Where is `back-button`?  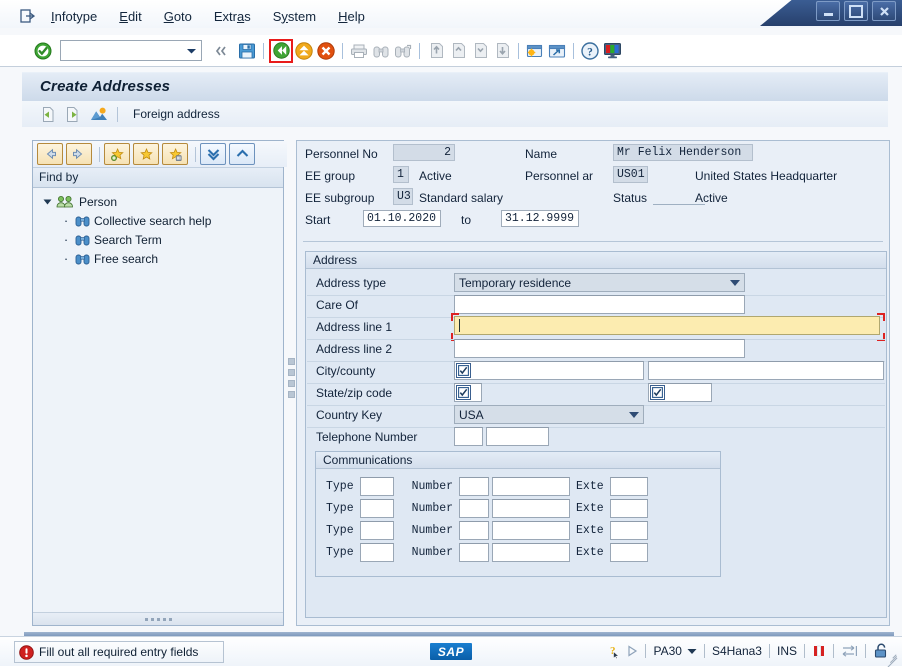
back-button is located at coordinates (281, 50).